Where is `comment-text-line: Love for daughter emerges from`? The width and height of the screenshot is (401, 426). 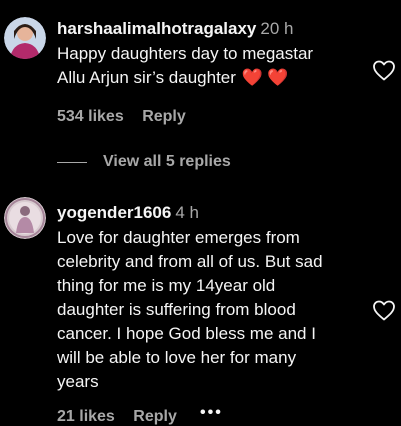
comment-text-line: Love for daughter emerges from is located at coordinates (178, 237).